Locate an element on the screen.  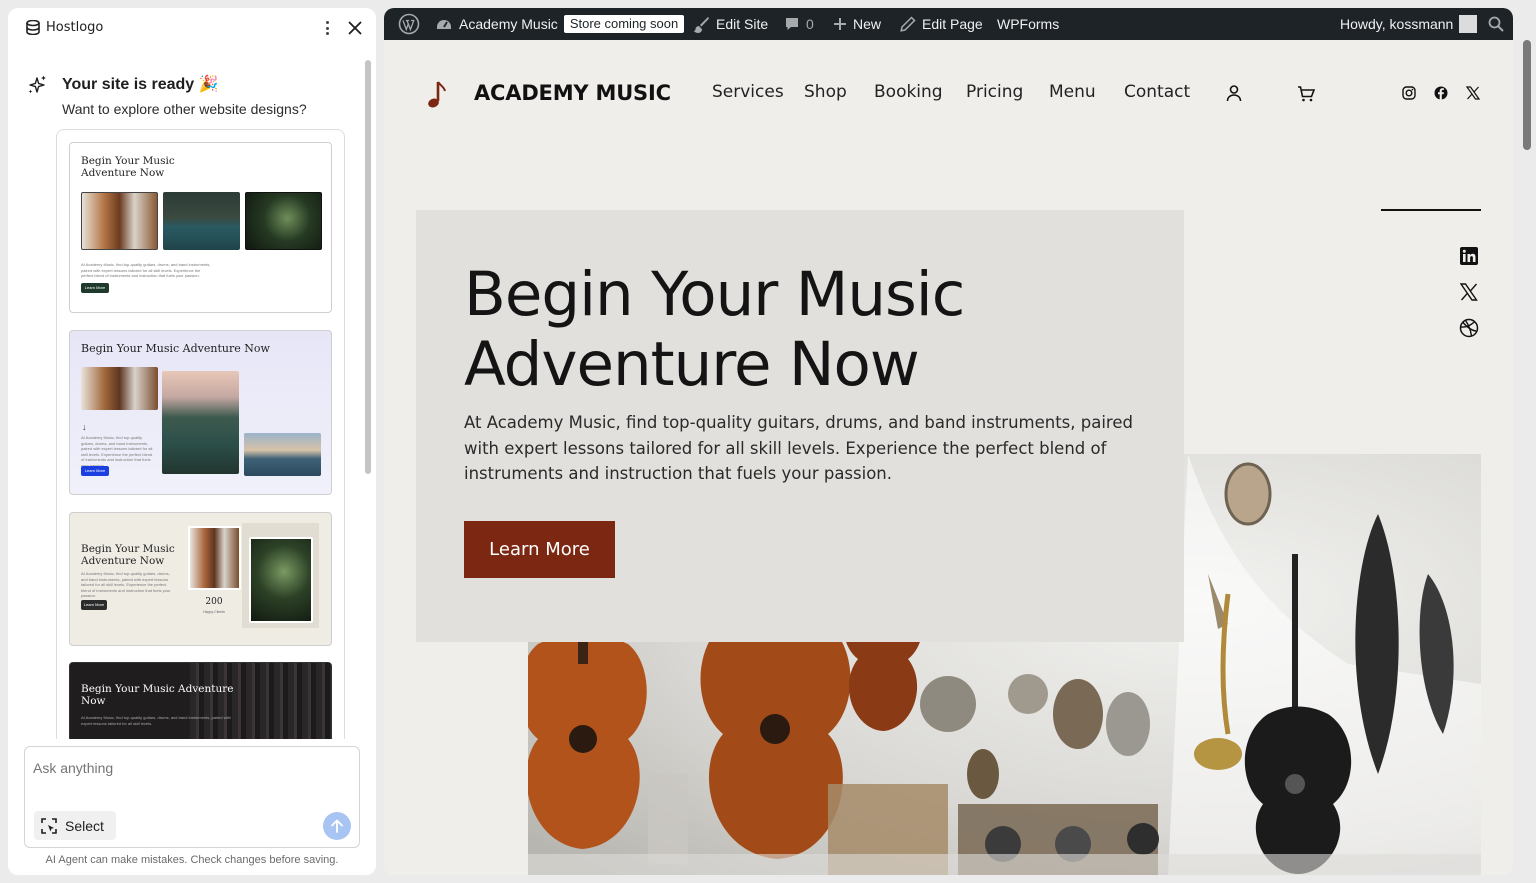
site-title: ACADEMY MUSIC is located at coordinates (572, 93).